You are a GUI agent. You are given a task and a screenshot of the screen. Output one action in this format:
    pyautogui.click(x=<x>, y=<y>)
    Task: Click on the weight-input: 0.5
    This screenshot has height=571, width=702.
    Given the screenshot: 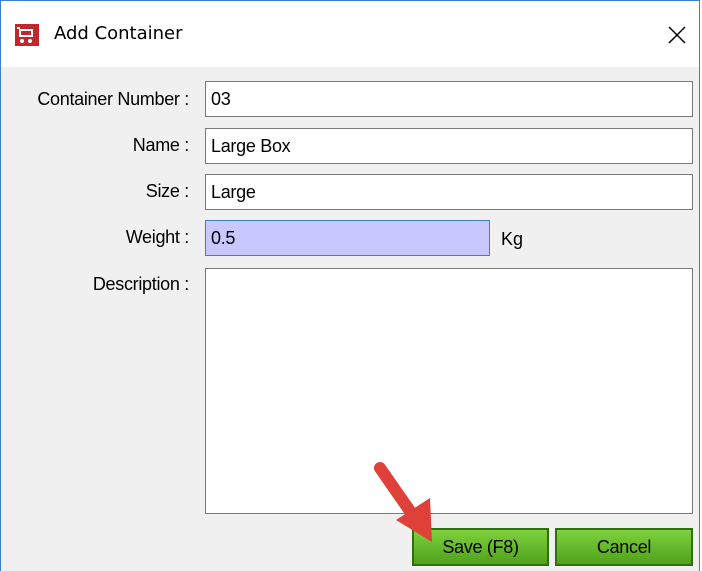 What is the action you would take?
    pyautogui.click(x=347, y=238)
    